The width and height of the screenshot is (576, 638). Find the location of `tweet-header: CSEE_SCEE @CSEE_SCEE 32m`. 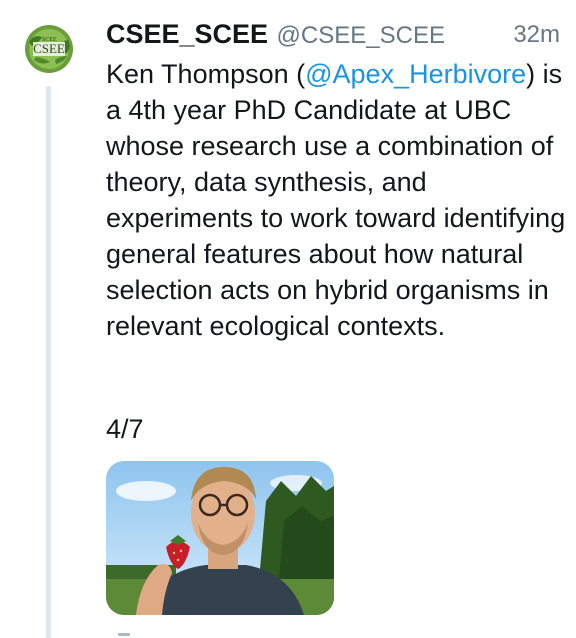

tweet-header: CSEE_SCEE @CSEE_SCEE 32m is located at coordinates (336, 35).